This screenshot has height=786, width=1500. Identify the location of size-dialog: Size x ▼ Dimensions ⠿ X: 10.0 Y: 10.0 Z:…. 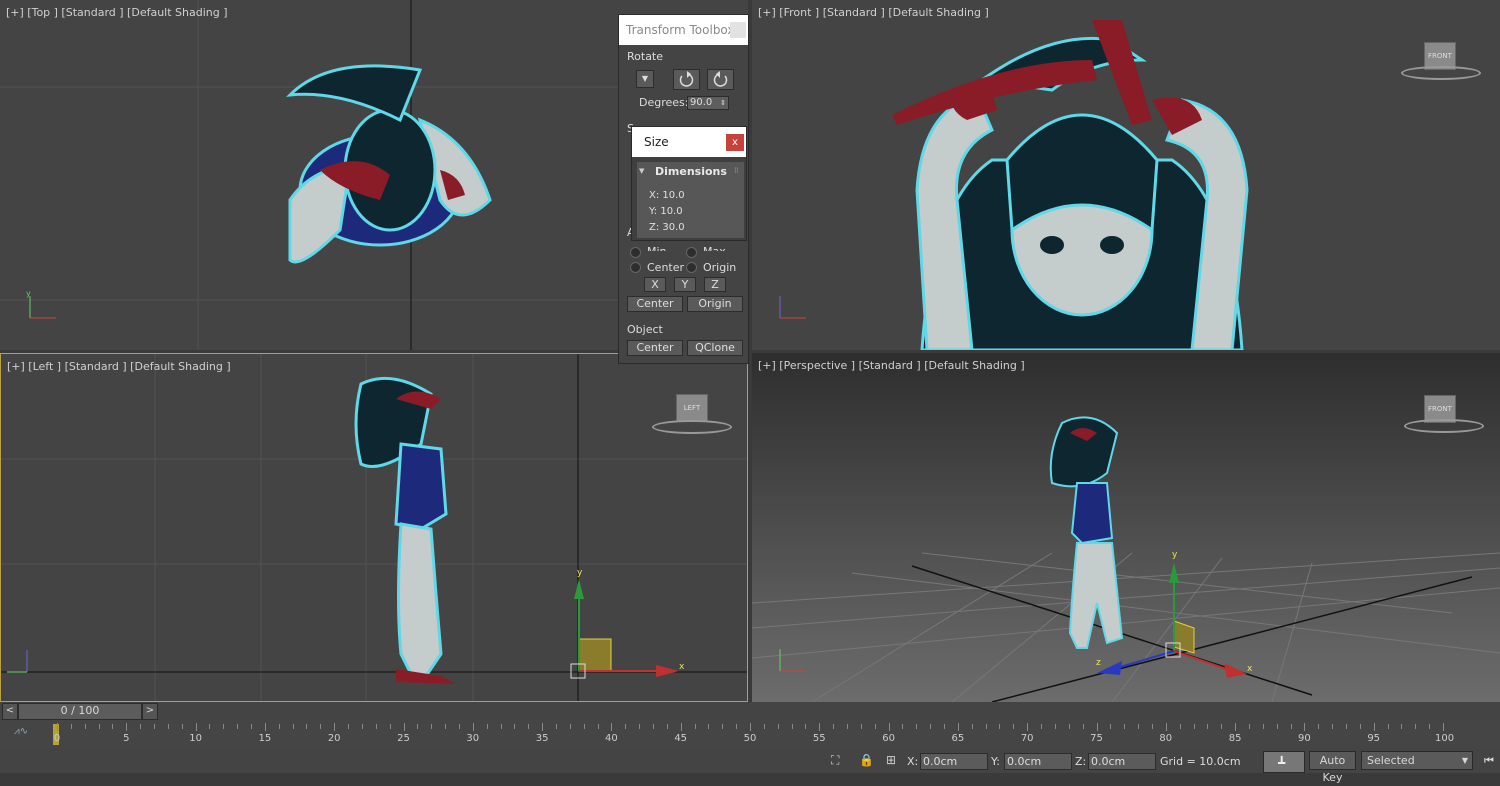
(689, 183).